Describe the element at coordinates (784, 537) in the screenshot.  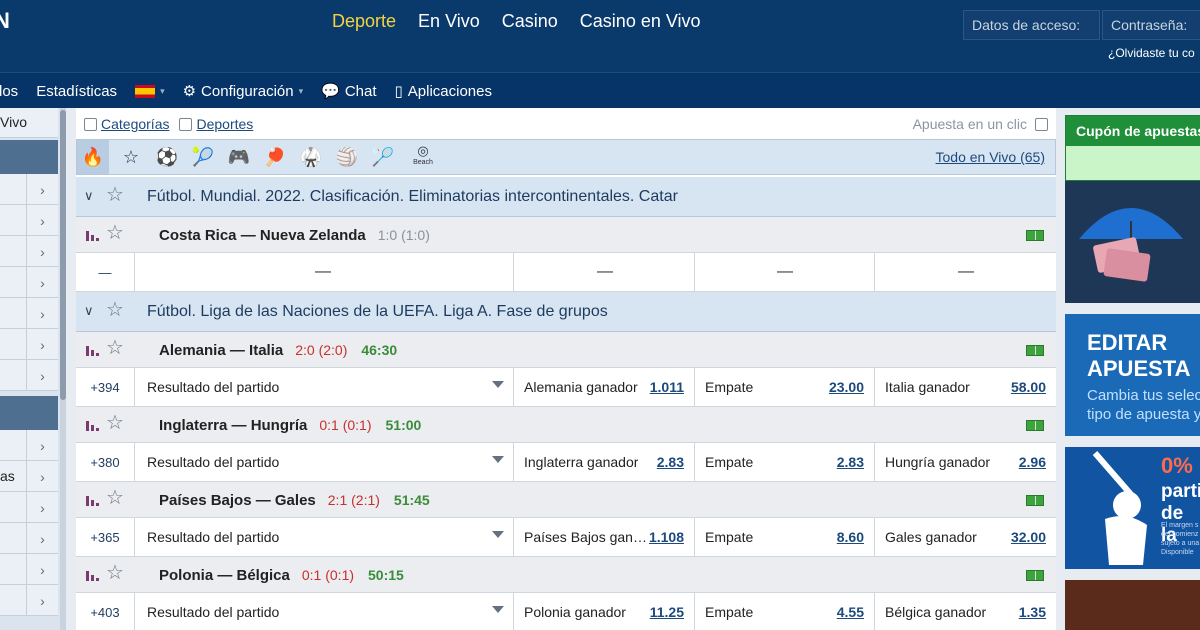
I see `odd-cell-draw: Empate 8.60` at that location.